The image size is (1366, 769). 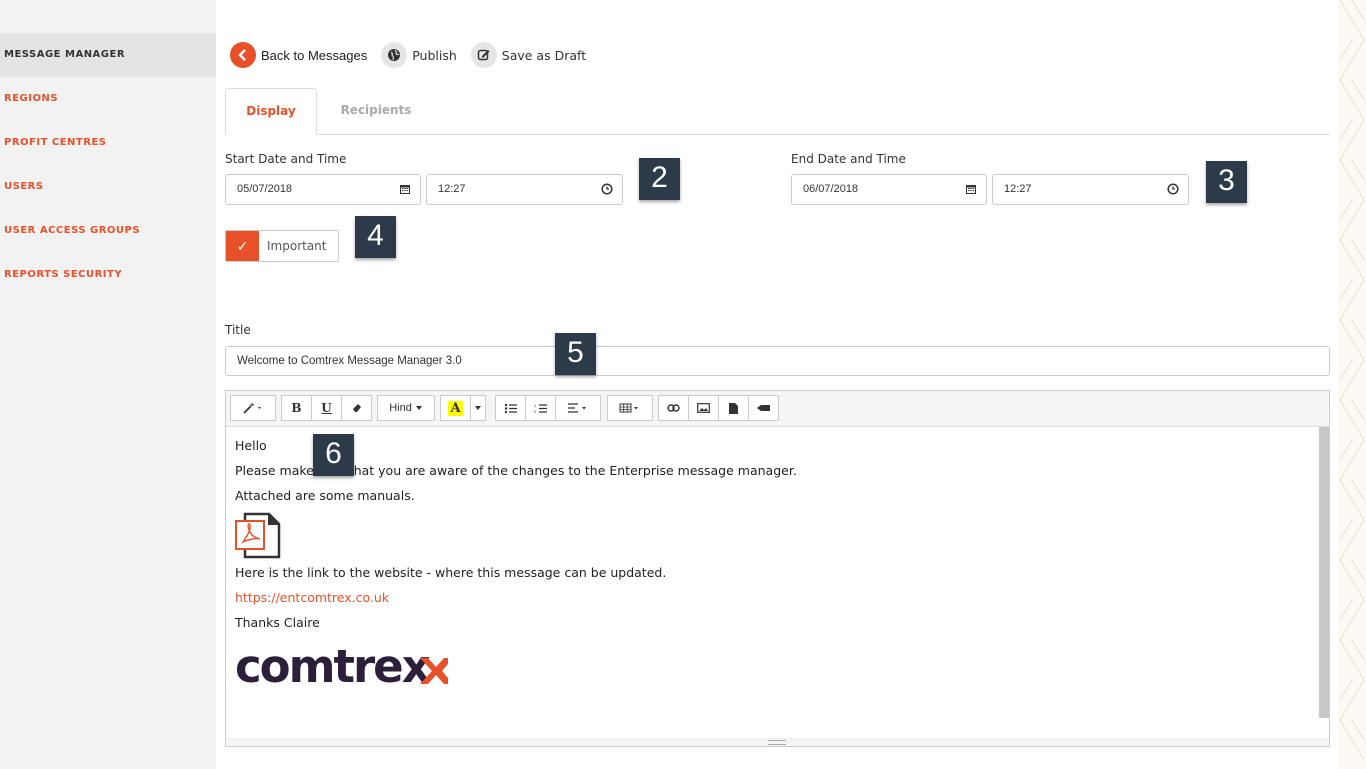 What do you see at coordinates (773, 538) in the screenshot?
I see `pdf-attachment` at bounding box center [773, 538].